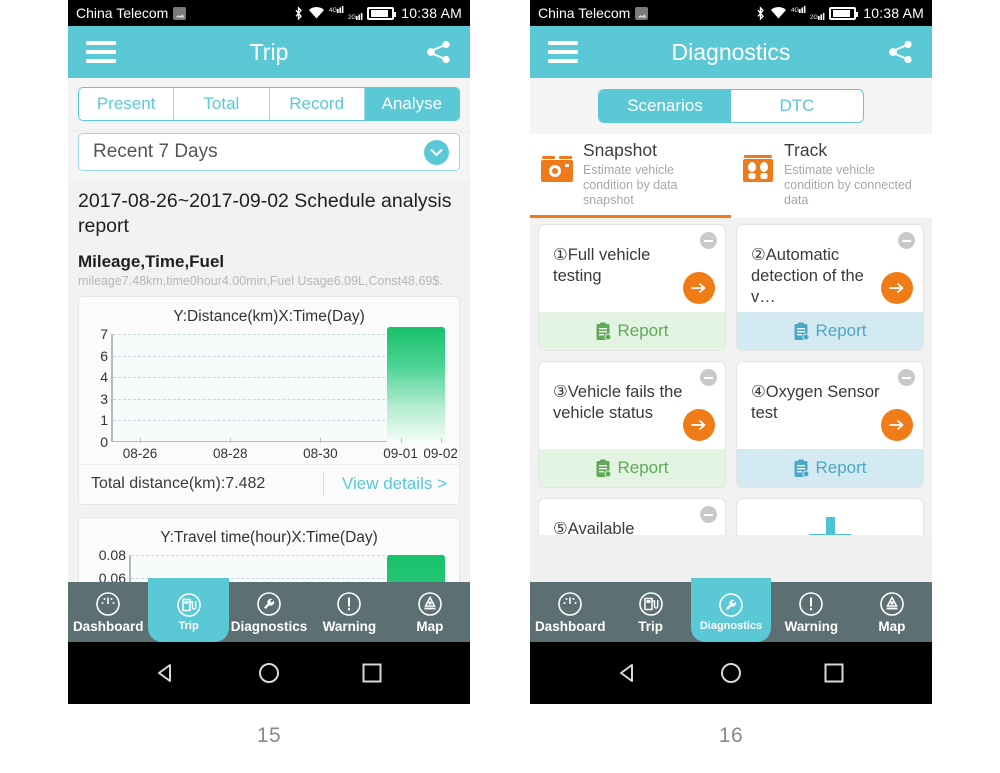 The image size is (1000, 773). I want to click on report-icon, so click(604, 468).